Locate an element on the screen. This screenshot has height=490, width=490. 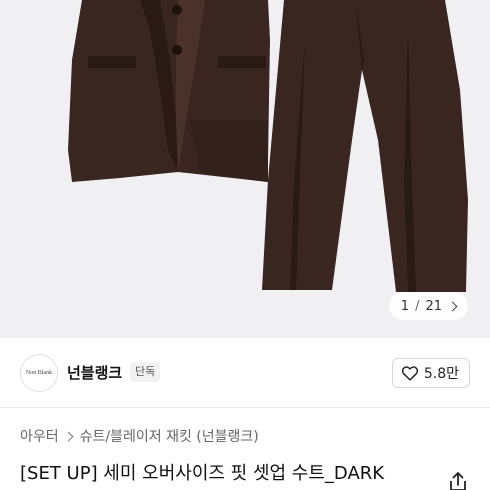
brand-row: Non Blank 넌블랭크 단독 5.8만 is located at coordinates (245, 373).